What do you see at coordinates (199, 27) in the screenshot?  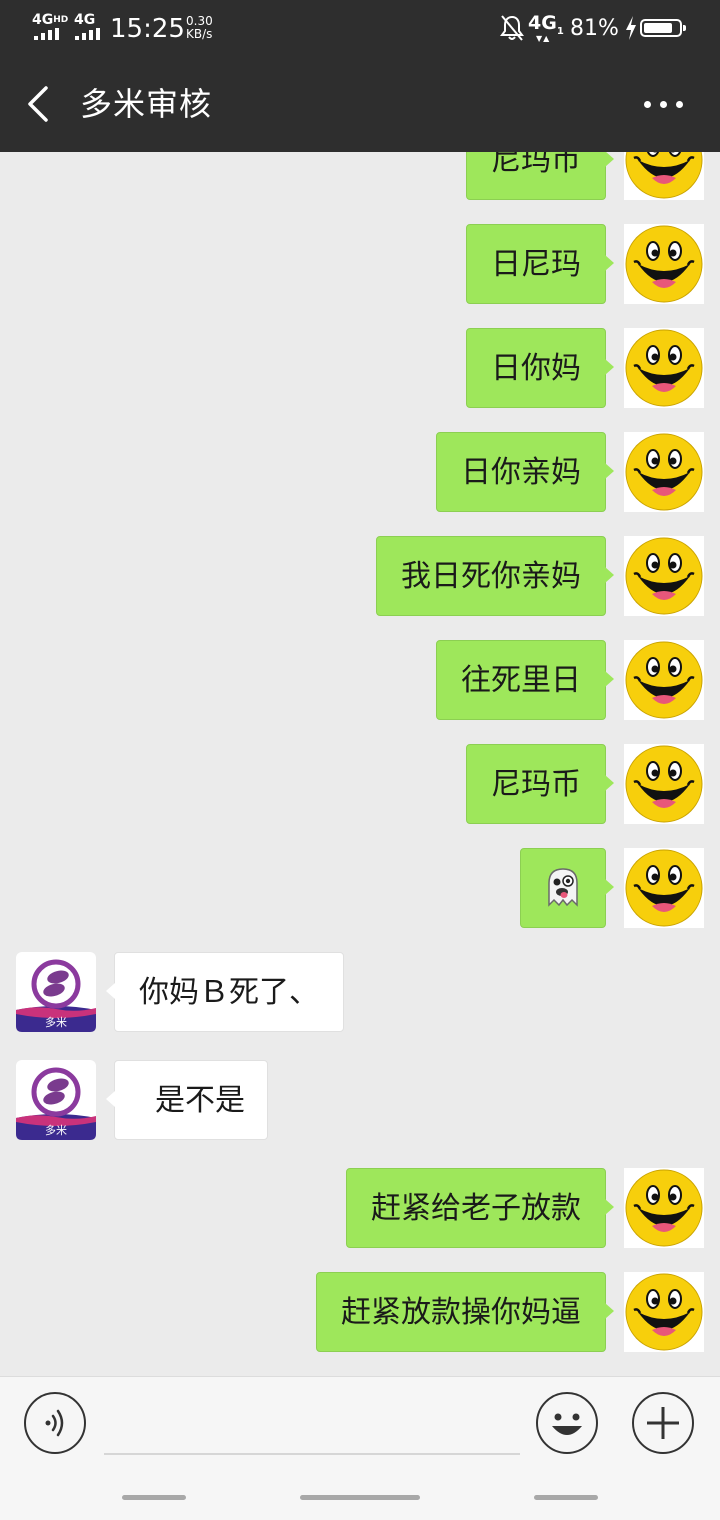 I see `network-speed: 0.30 KB/s` at bounding box center [199, 27].